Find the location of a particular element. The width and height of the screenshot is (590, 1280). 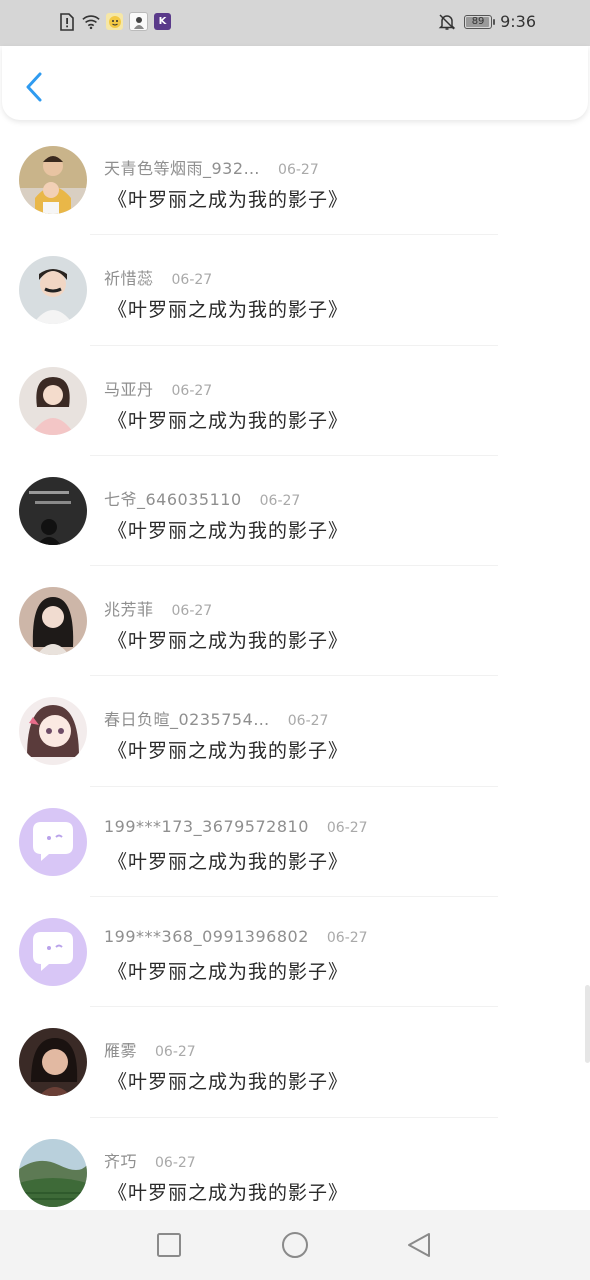

list-item: 祈惜蕊 06-27 《叶罗丽之成为我的影子》 is located at coordinates (295, 290).